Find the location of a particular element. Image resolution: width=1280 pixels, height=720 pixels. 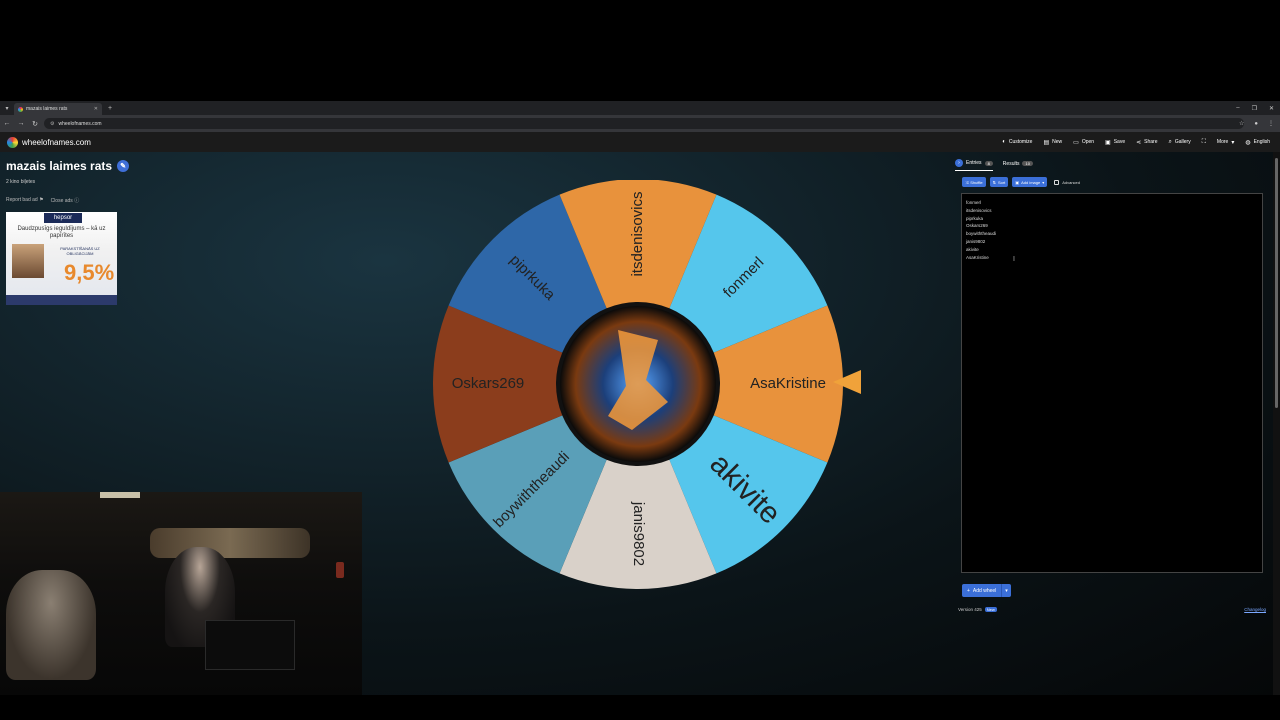

info-icon: ⓘ is located at coordinates (77, 201).